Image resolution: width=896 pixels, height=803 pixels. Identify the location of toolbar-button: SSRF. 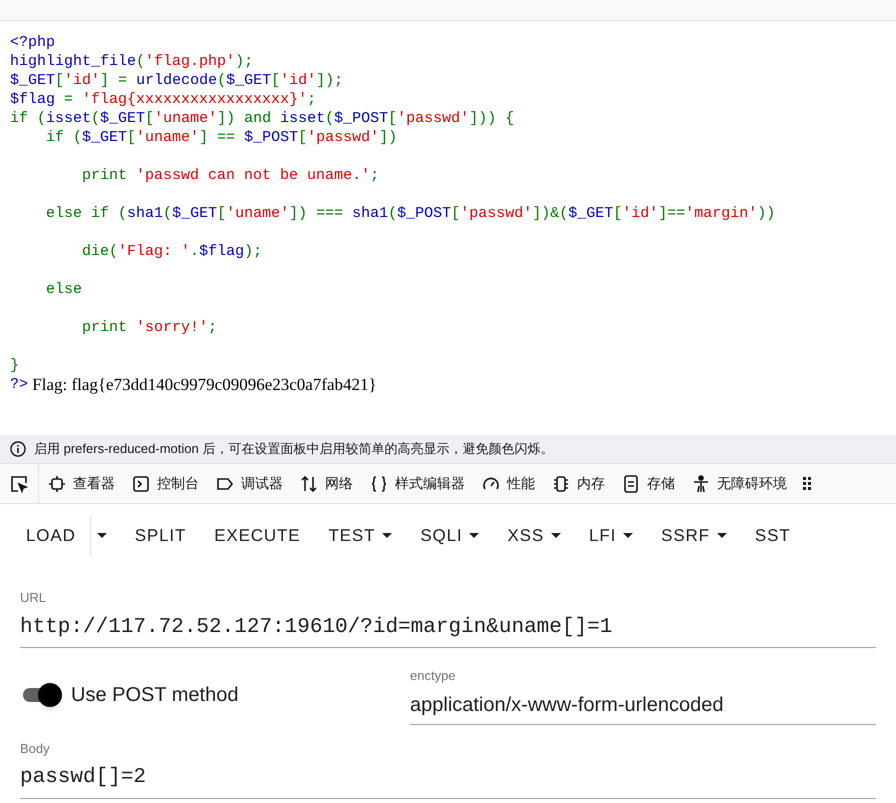
(694, 536).